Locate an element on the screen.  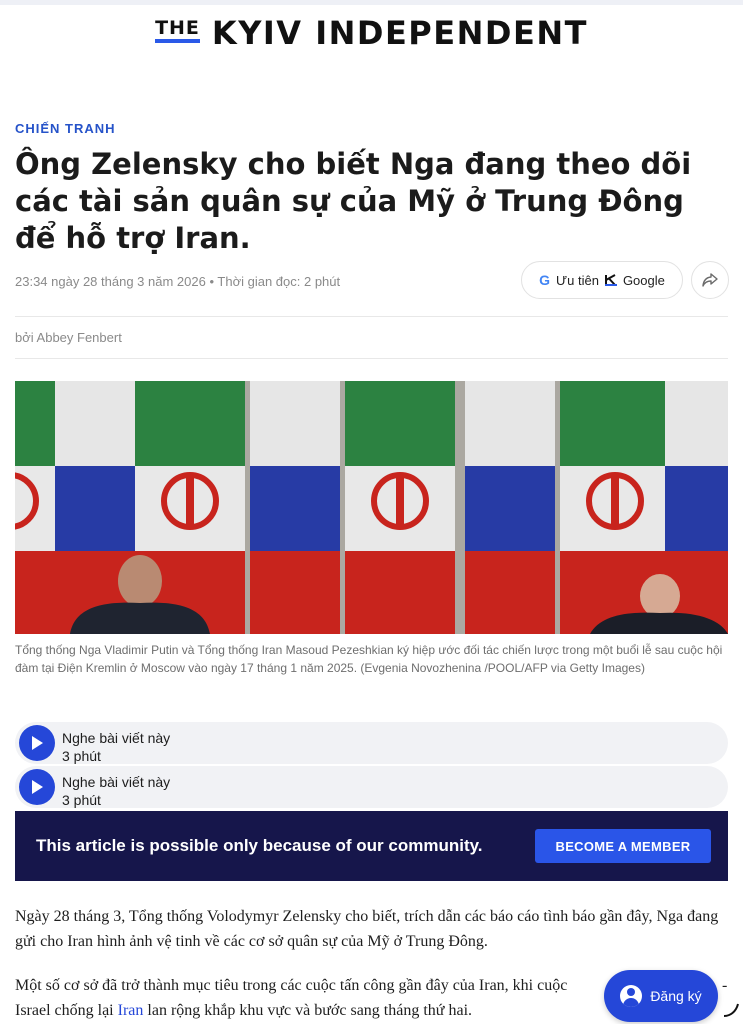
masthead-logo: THE KYIV INDEPENDENT is located at coordinates (371, 33).